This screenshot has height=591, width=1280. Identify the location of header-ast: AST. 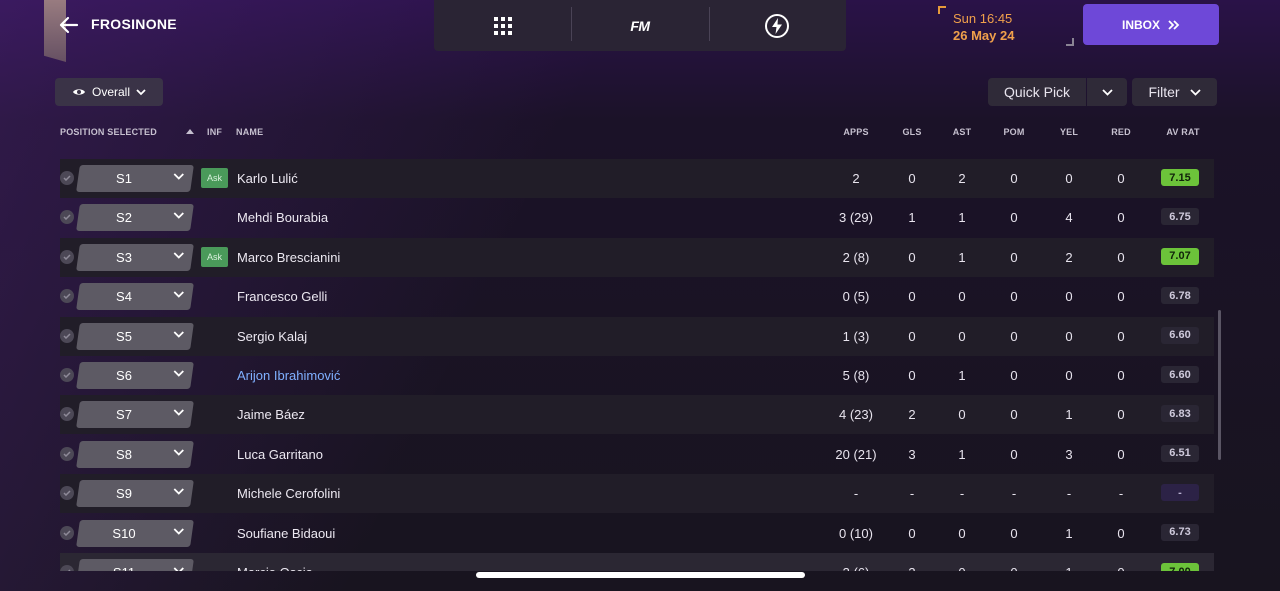
(962, 132).